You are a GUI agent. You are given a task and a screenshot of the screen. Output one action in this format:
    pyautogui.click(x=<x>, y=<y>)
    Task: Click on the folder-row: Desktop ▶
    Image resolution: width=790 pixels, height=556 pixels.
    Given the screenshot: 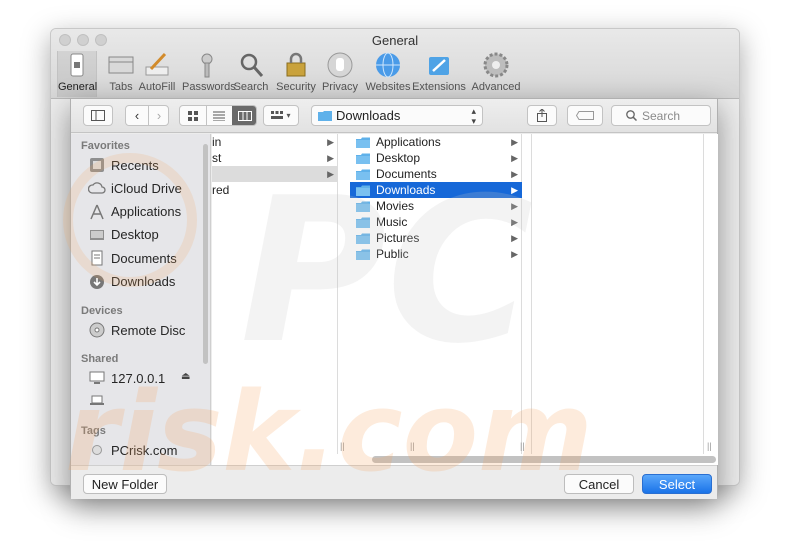 What is the action you would take?
    pyautogui.click(x=436, y=158)
    